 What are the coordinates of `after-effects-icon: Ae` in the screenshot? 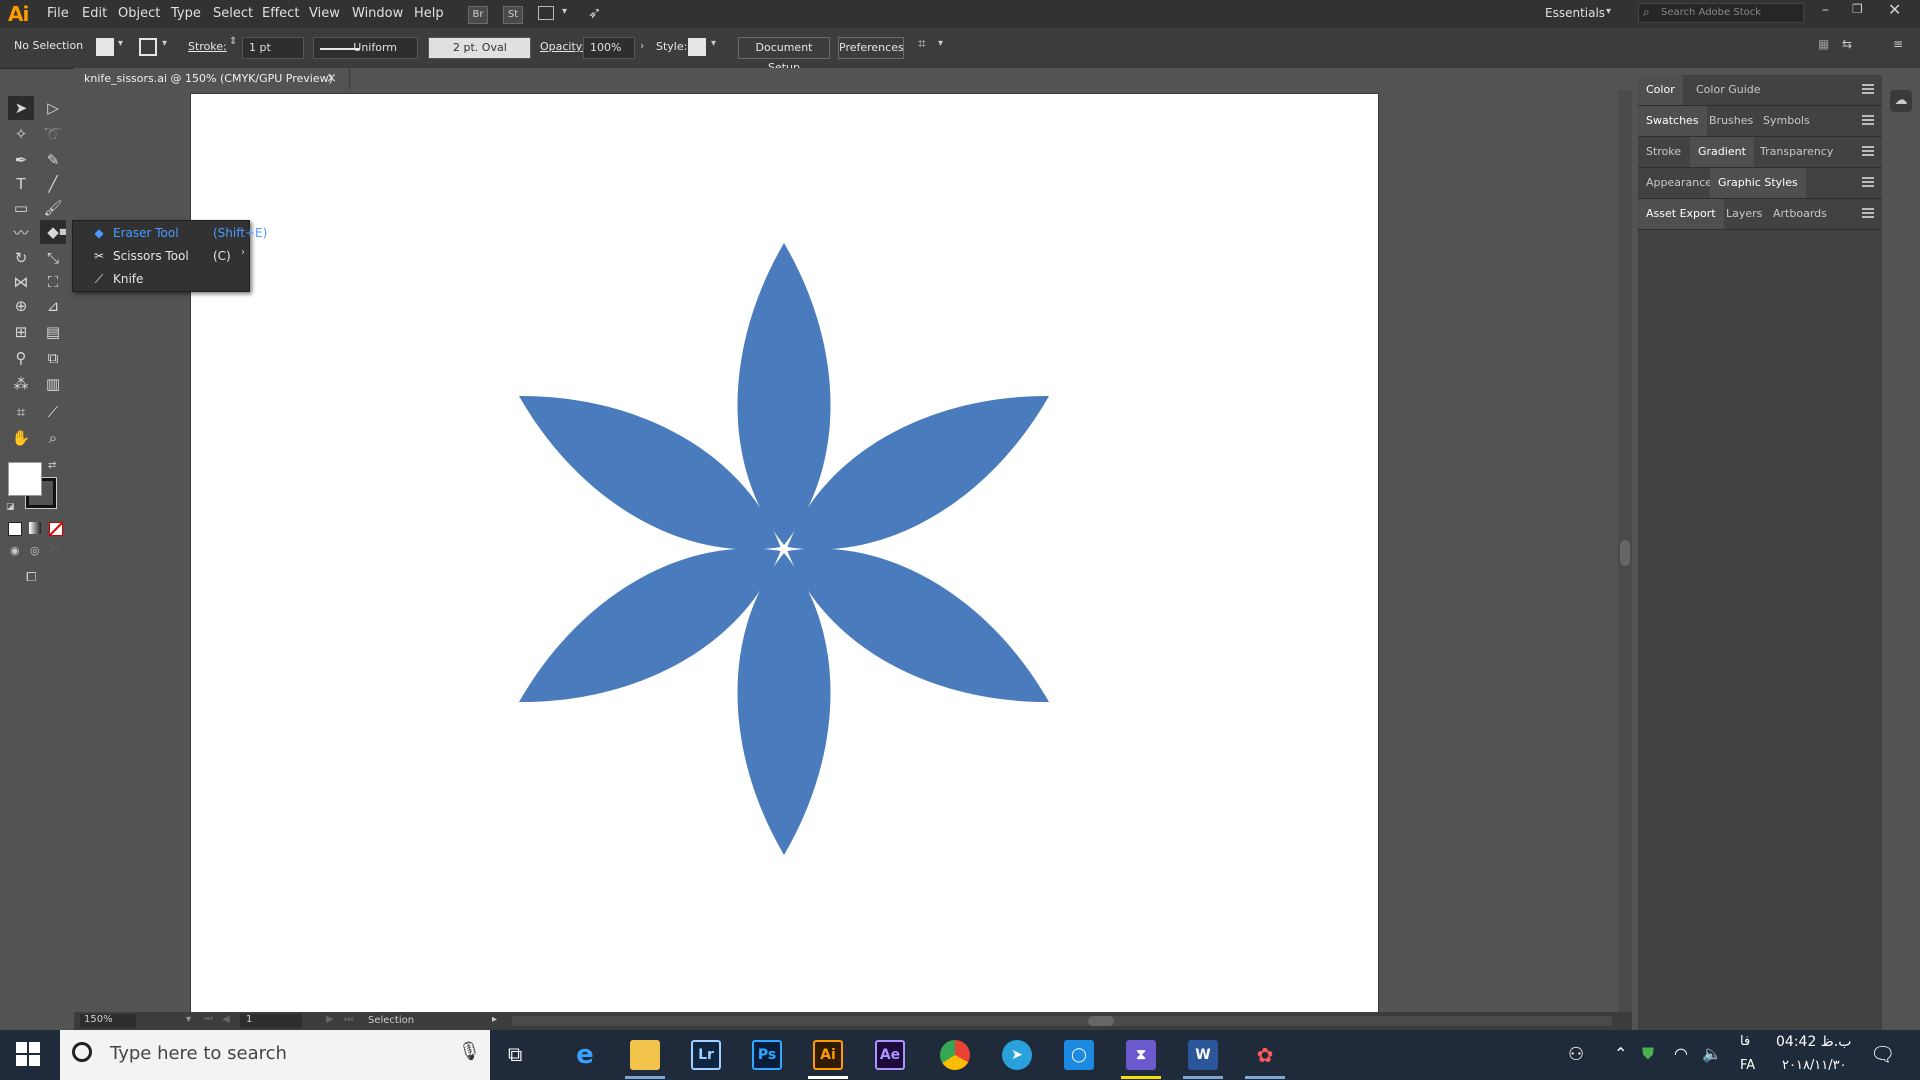 It's located at (890, 1055).